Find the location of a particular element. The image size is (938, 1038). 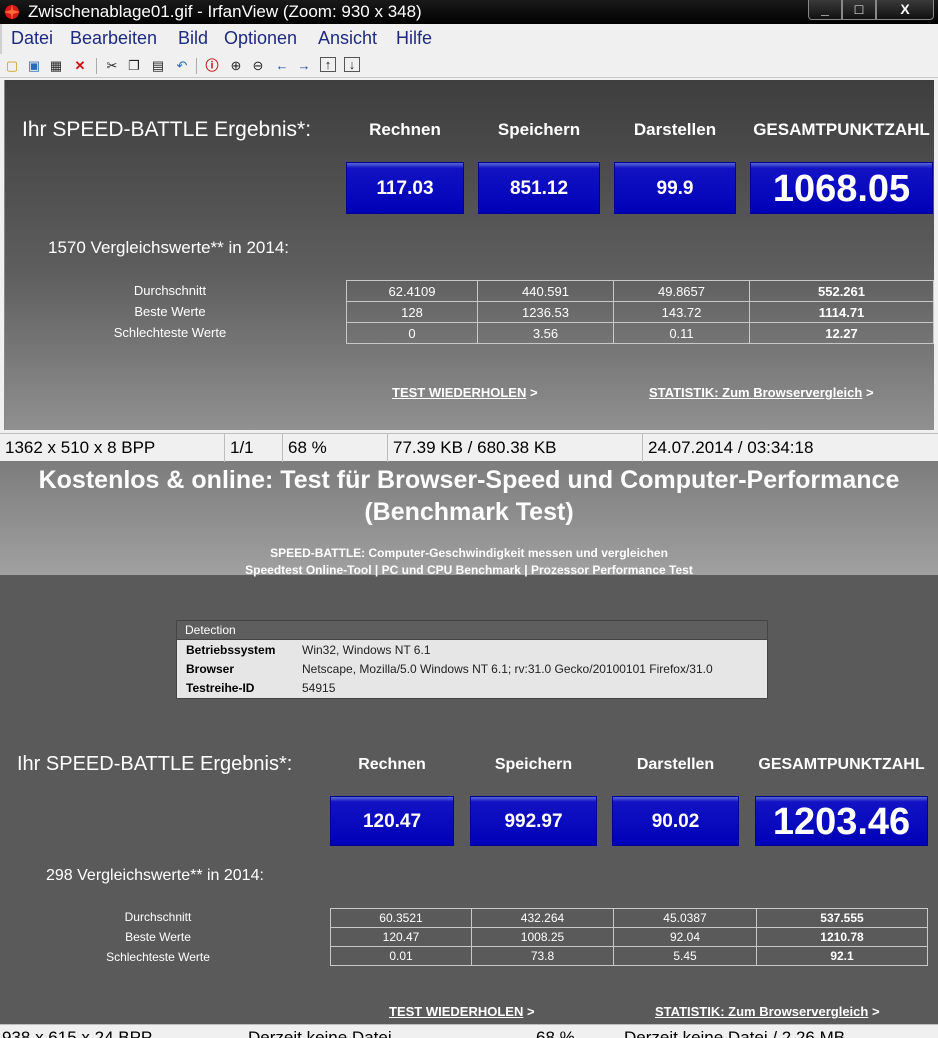

table-cell: 12.27 is located at coordinates (841, 333).